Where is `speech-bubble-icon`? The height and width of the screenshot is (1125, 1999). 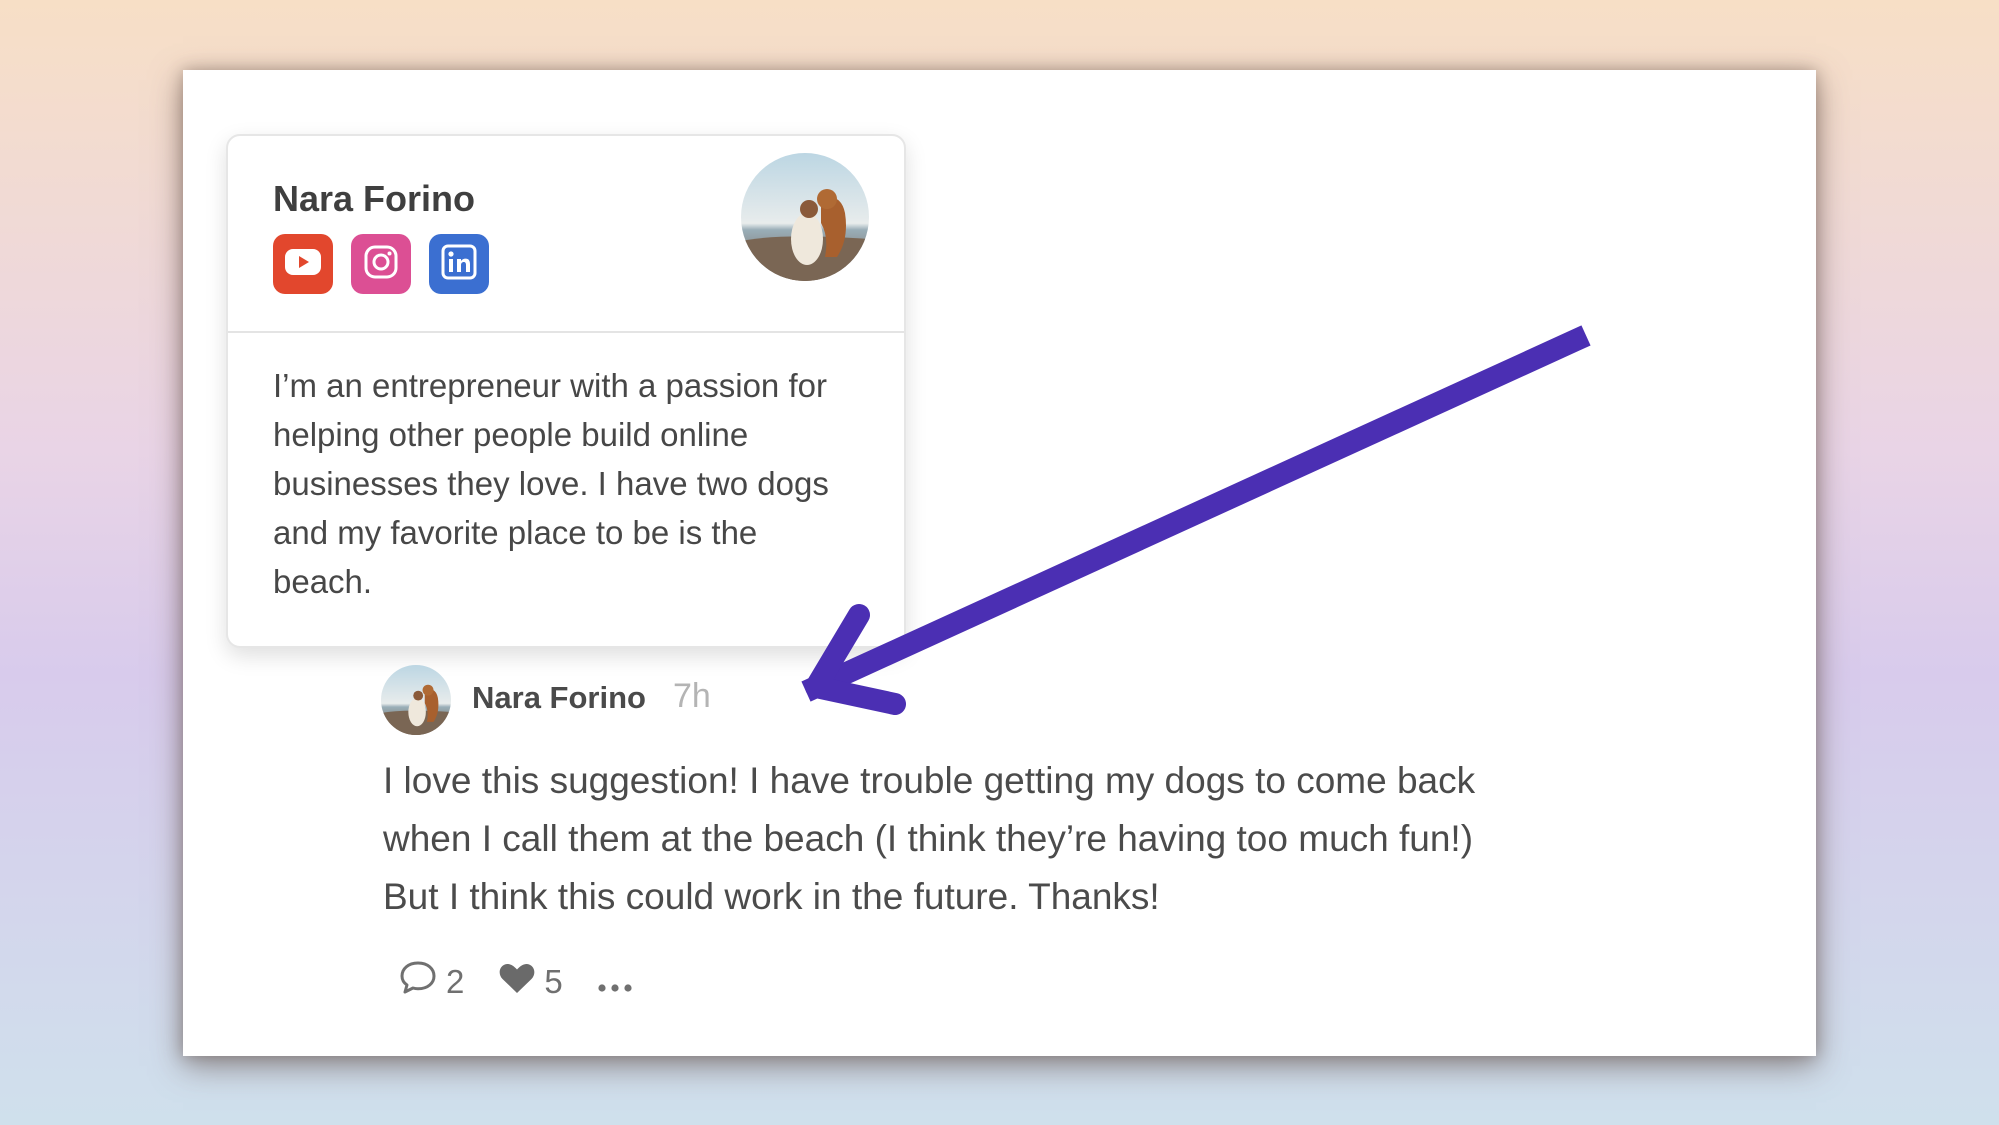 speech-bubble-icon is located at coordinates (422, 982).